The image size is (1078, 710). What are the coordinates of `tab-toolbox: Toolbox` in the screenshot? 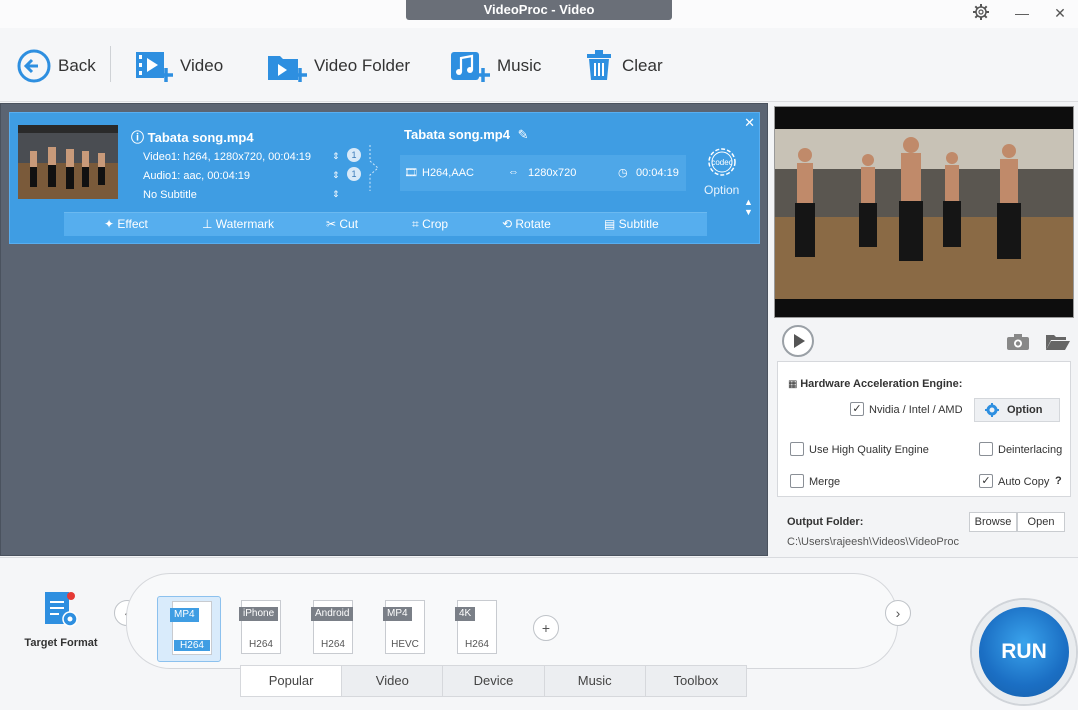 It's located at (696, 681).